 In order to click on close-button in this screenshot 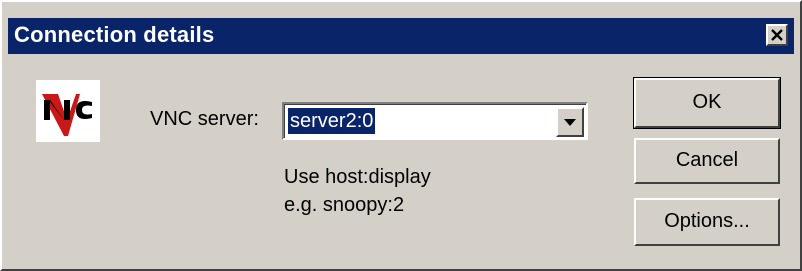, I will do `click(777, 35)`.